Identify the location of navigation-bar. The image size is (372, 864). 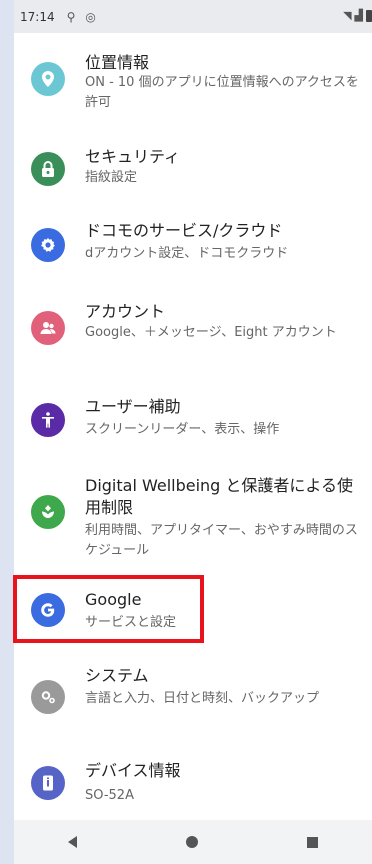
(193, 842).